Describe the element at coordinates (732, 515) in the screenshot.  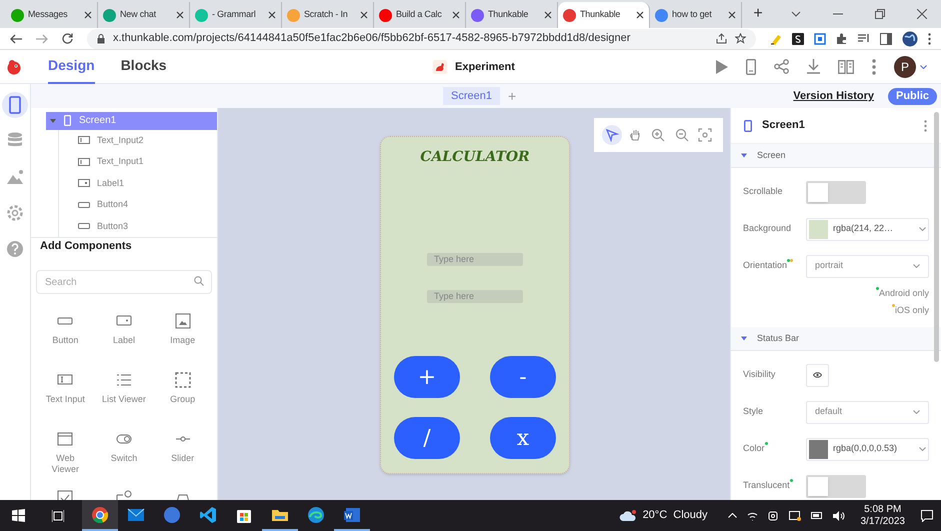
I see `chevron-up-icon` at that location.